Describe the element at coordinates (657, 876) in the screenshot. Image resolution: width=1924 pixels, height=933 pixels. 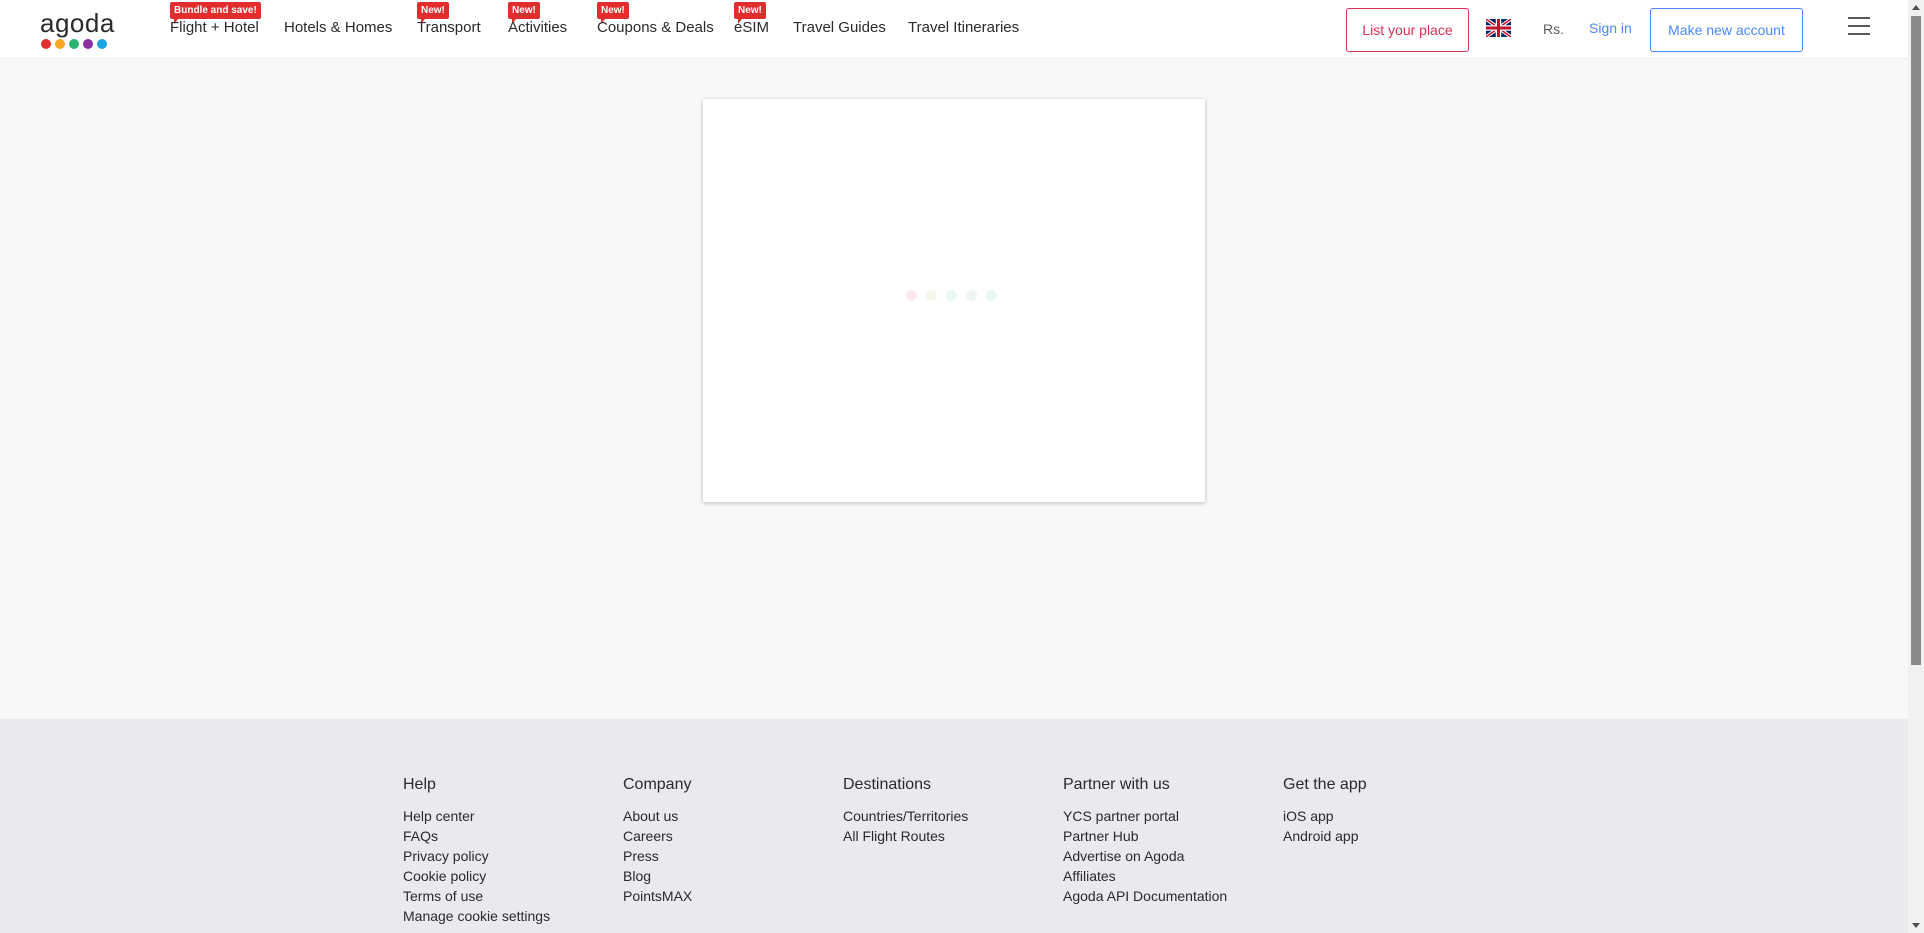
I see `footer-link: Blog` at that location.